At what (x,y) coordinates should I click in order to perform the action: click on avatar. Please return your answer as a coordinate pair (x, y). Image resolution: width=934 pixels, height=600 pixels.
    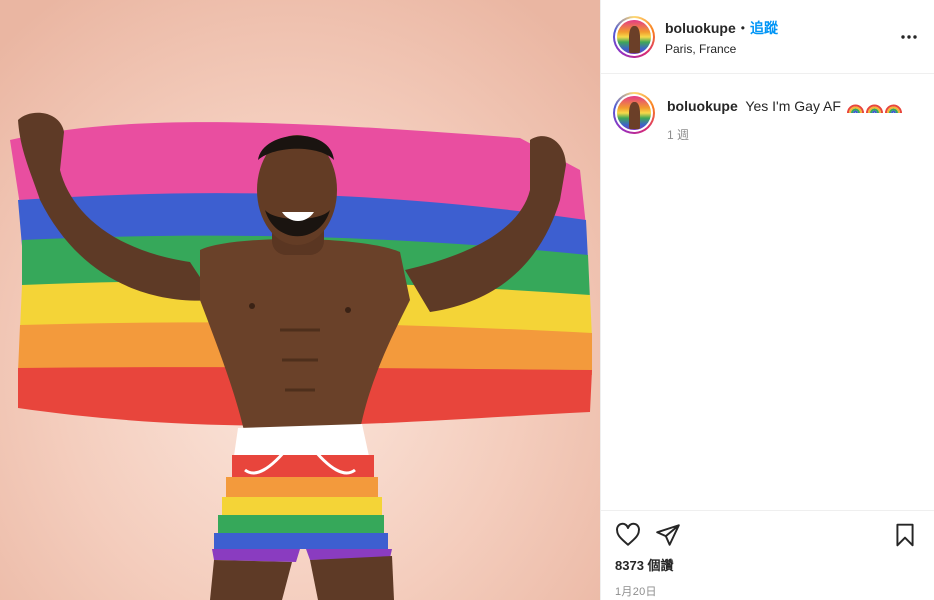
    Looking at the image, I should click on (634, 36).